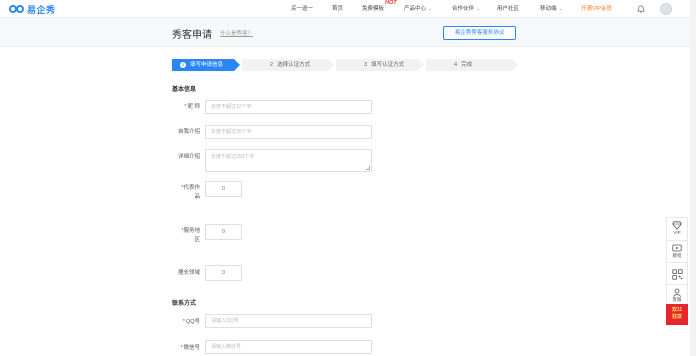 The height and width of the screenshot is (356, 696). Describe the element at coordinates (223, 232) in the screenshot. I see `region-select: 0` at that location.